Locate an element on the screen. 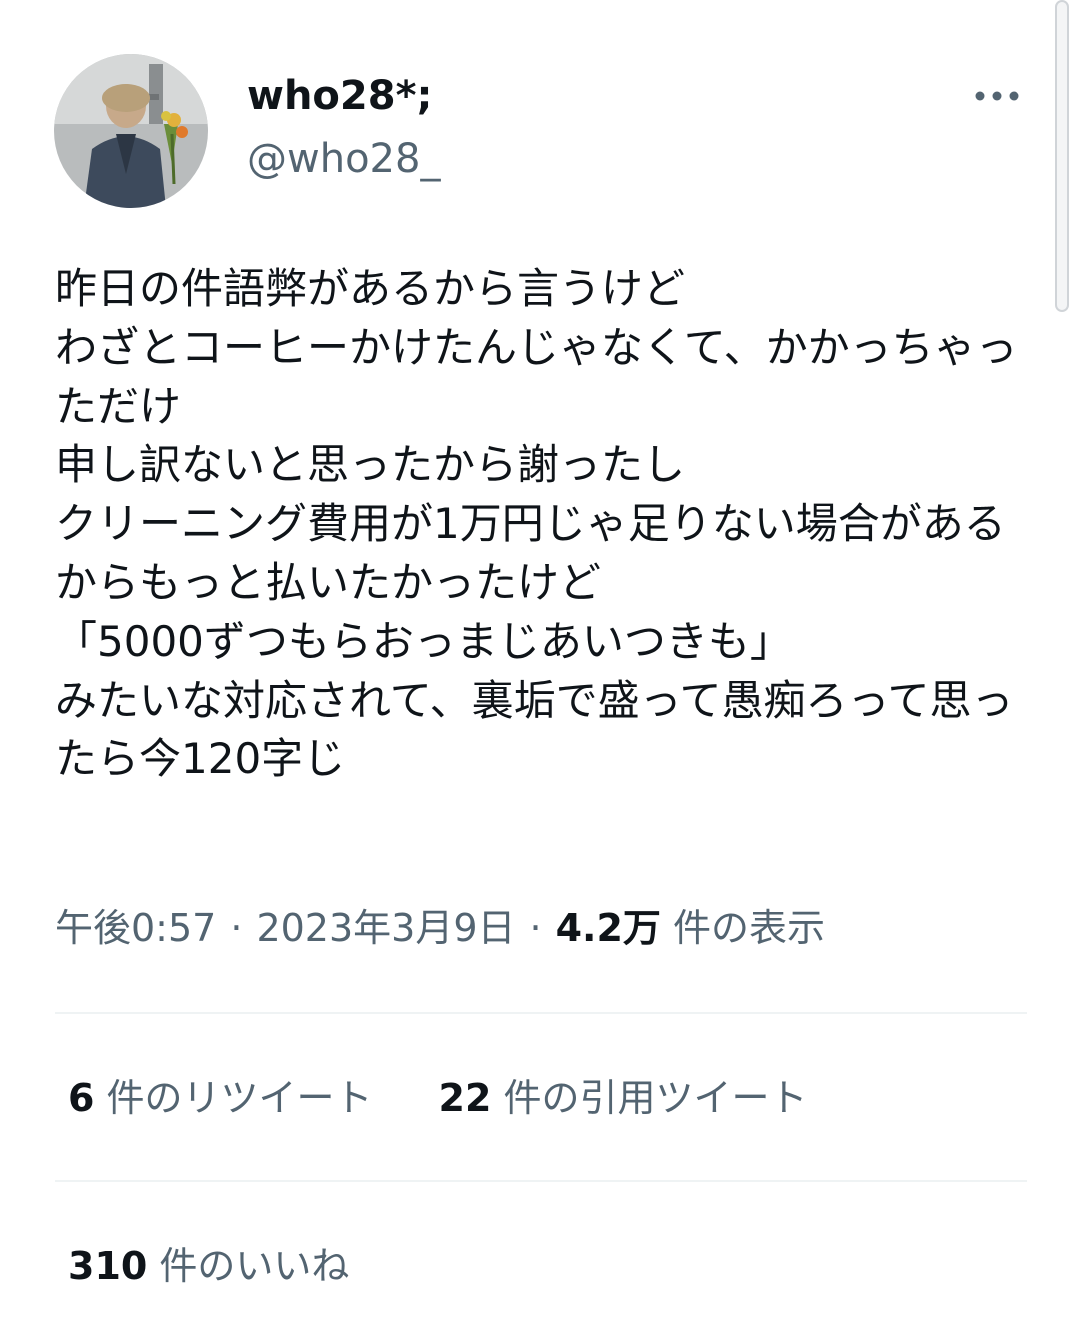 This screenshot has width=1080, height=1321. more-horizontal-icon is located at coordinates (997, 96).